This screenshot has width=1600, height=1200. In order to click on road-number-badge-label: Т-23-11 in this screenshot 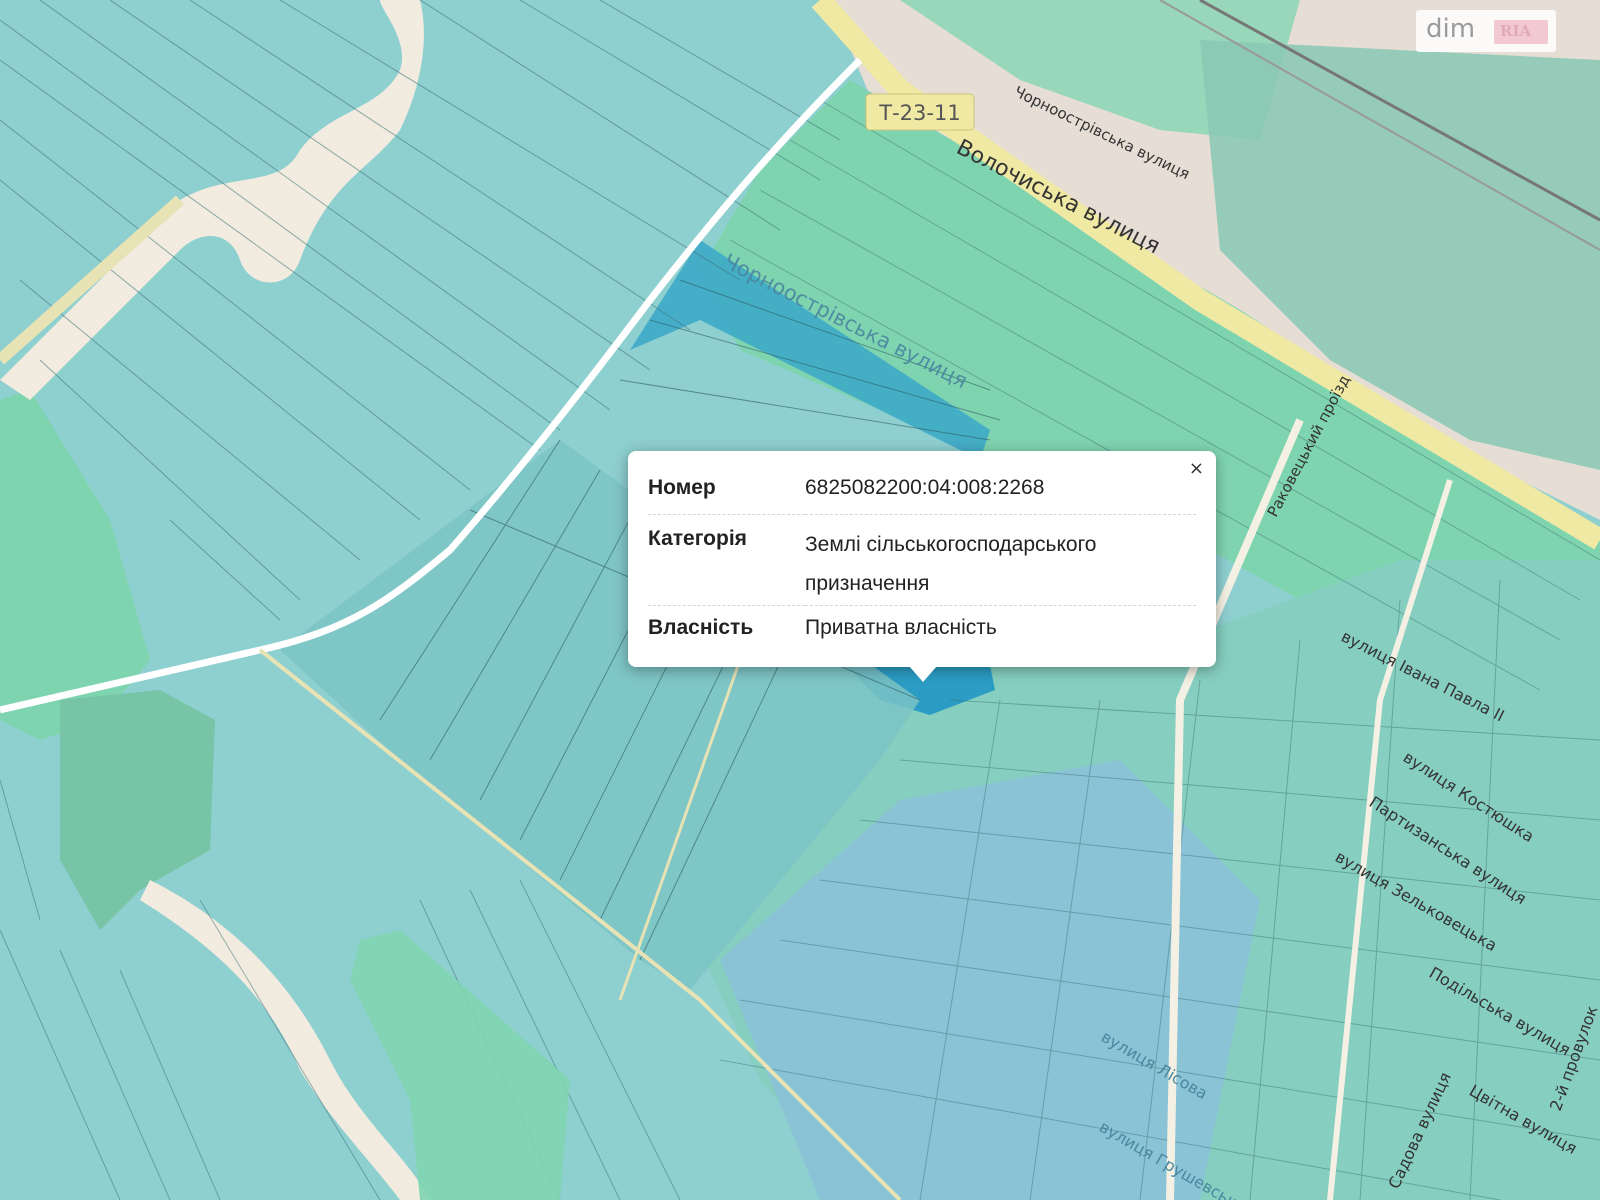, I will do `click(919, 113)`.